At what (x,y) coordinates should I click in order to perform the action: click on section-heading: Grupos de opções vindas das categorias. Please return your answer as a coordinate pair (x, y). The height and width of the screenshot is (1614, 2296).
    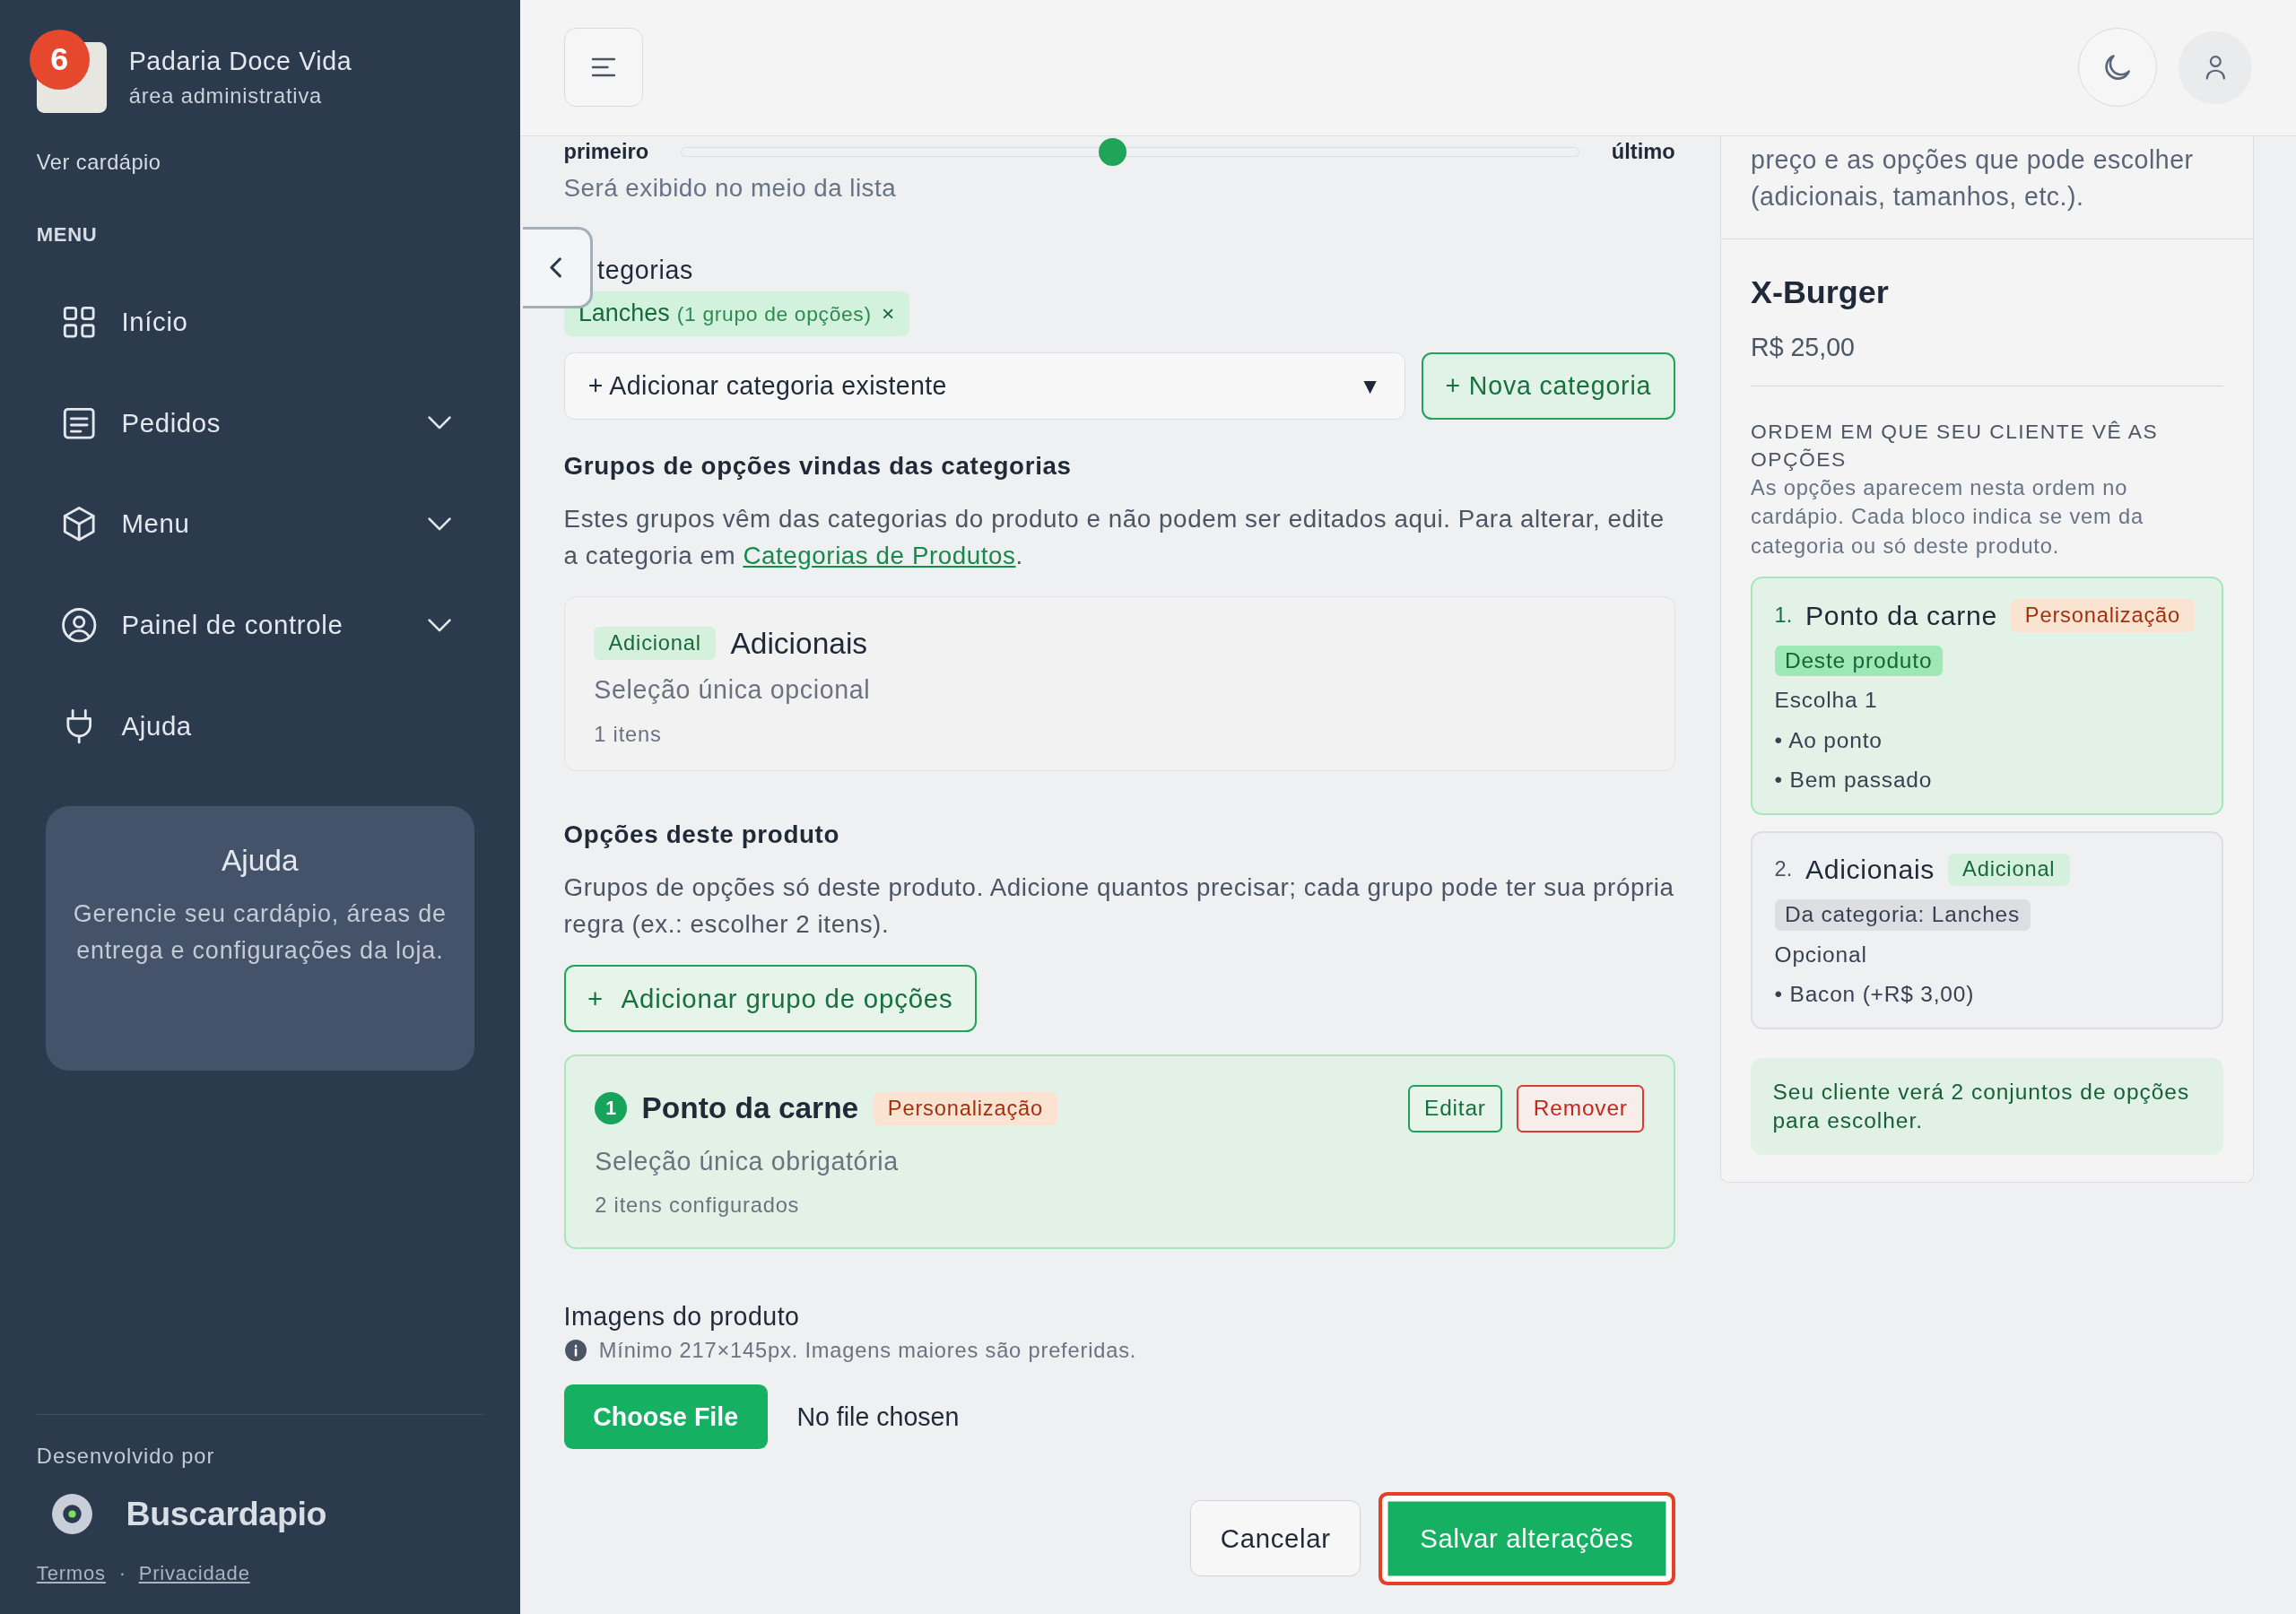
    Looking at the image, I should click on (818, 467).